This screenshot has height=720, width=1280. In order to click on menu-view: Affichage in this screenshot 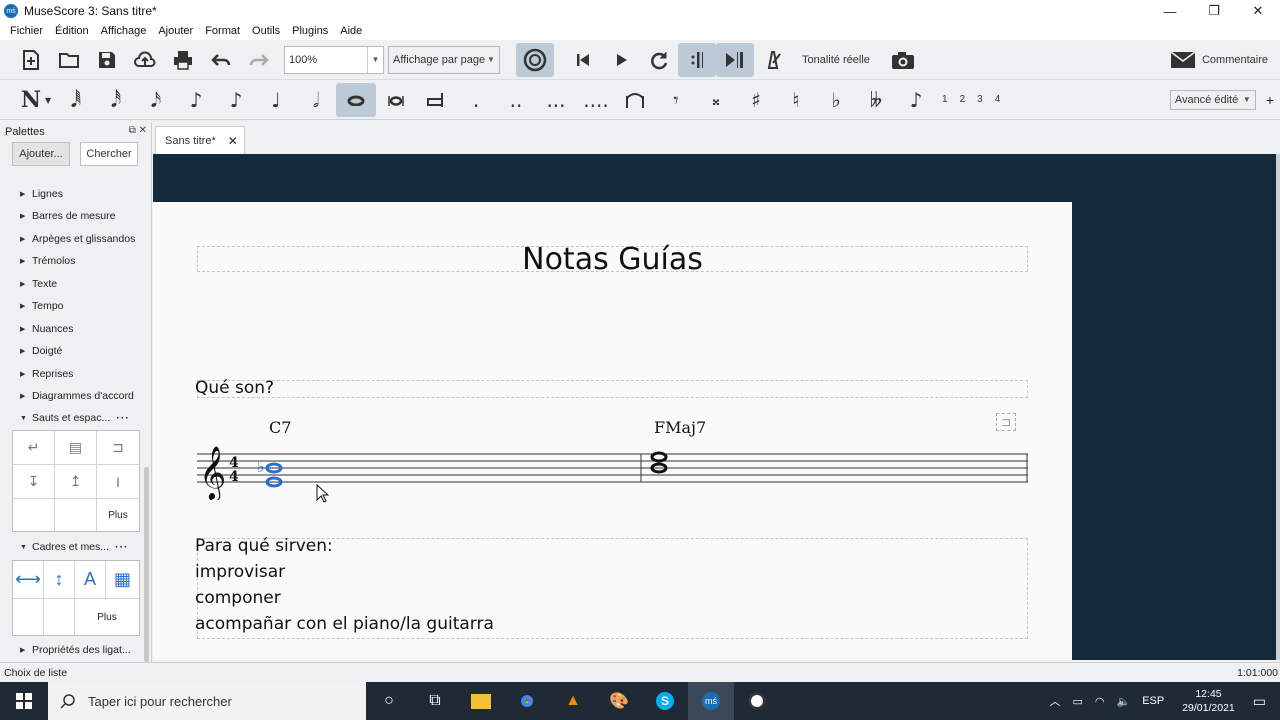, I will do `click(124, 31)`.